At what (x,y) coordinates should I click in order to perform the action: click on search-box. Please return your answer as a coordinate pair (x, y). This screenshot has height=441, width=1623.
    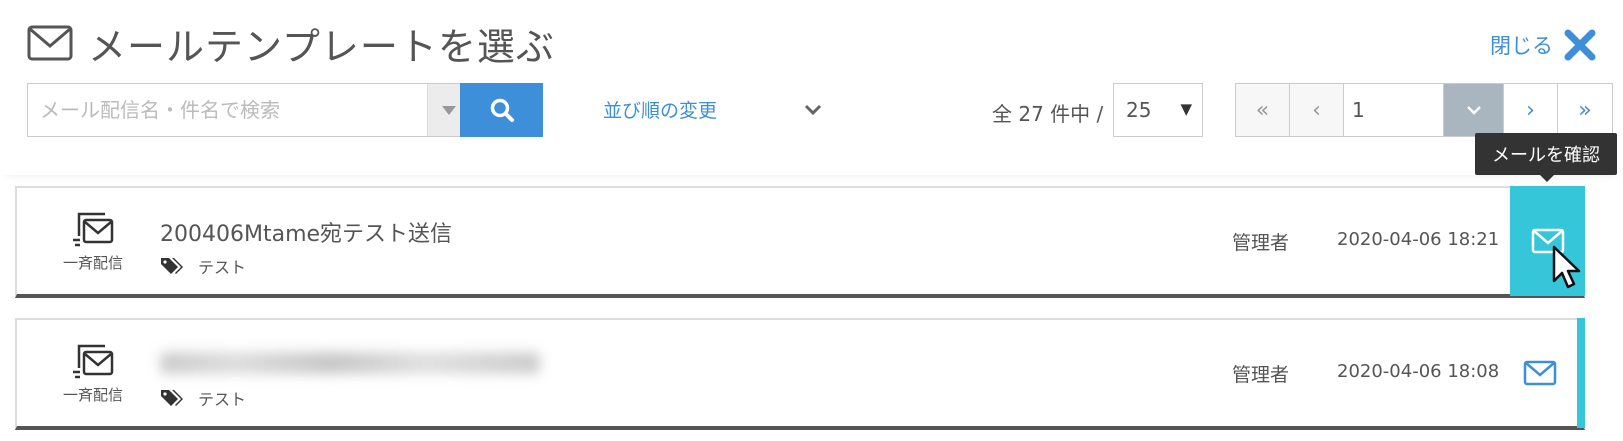
    Looking at the image, I should click on (248, 110).